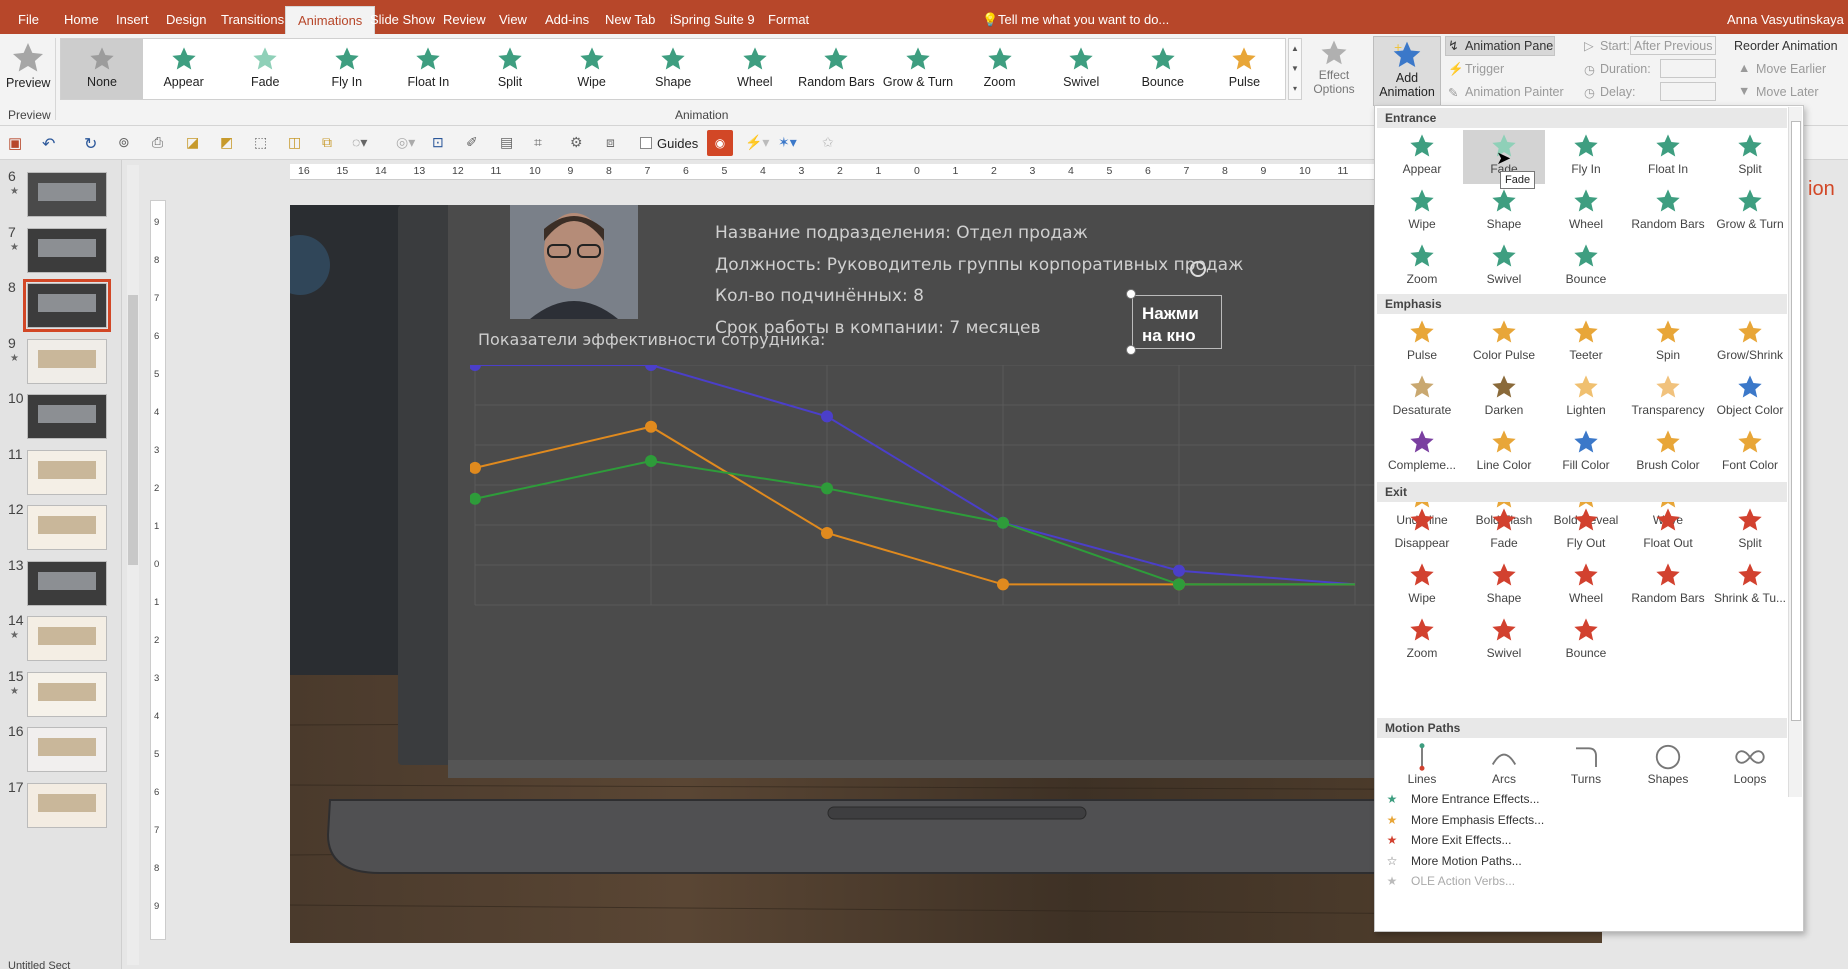 This screenshot has width=1848, height=969. I want to click on tool-icon-12: ⚙, so click(579, 143).